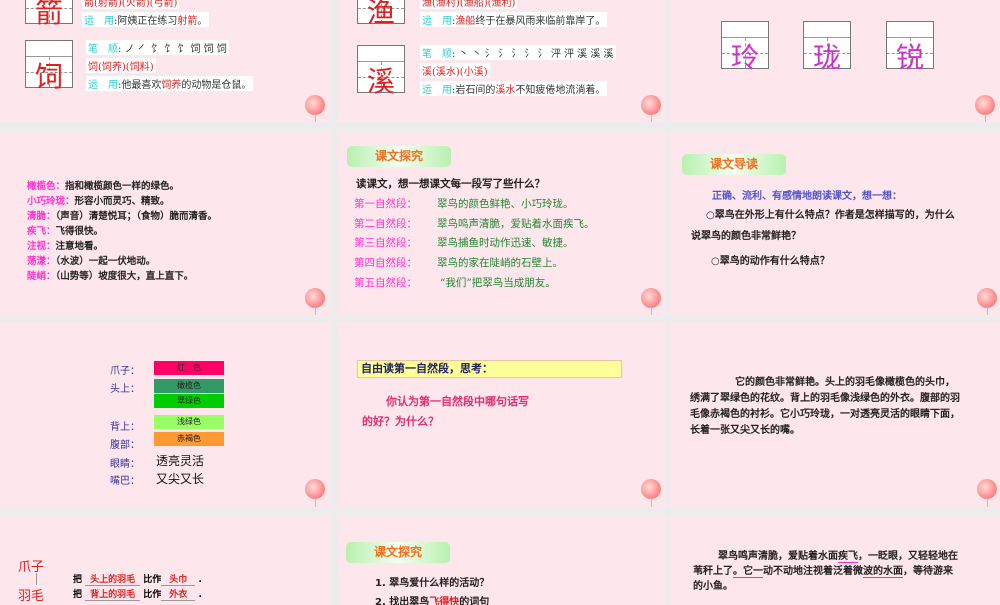 This screenshot has width=1000, height=605. Describe the element at coordinates (125, 464) in the screenshot. I see `body-part-label: 眼睛：` at that location.